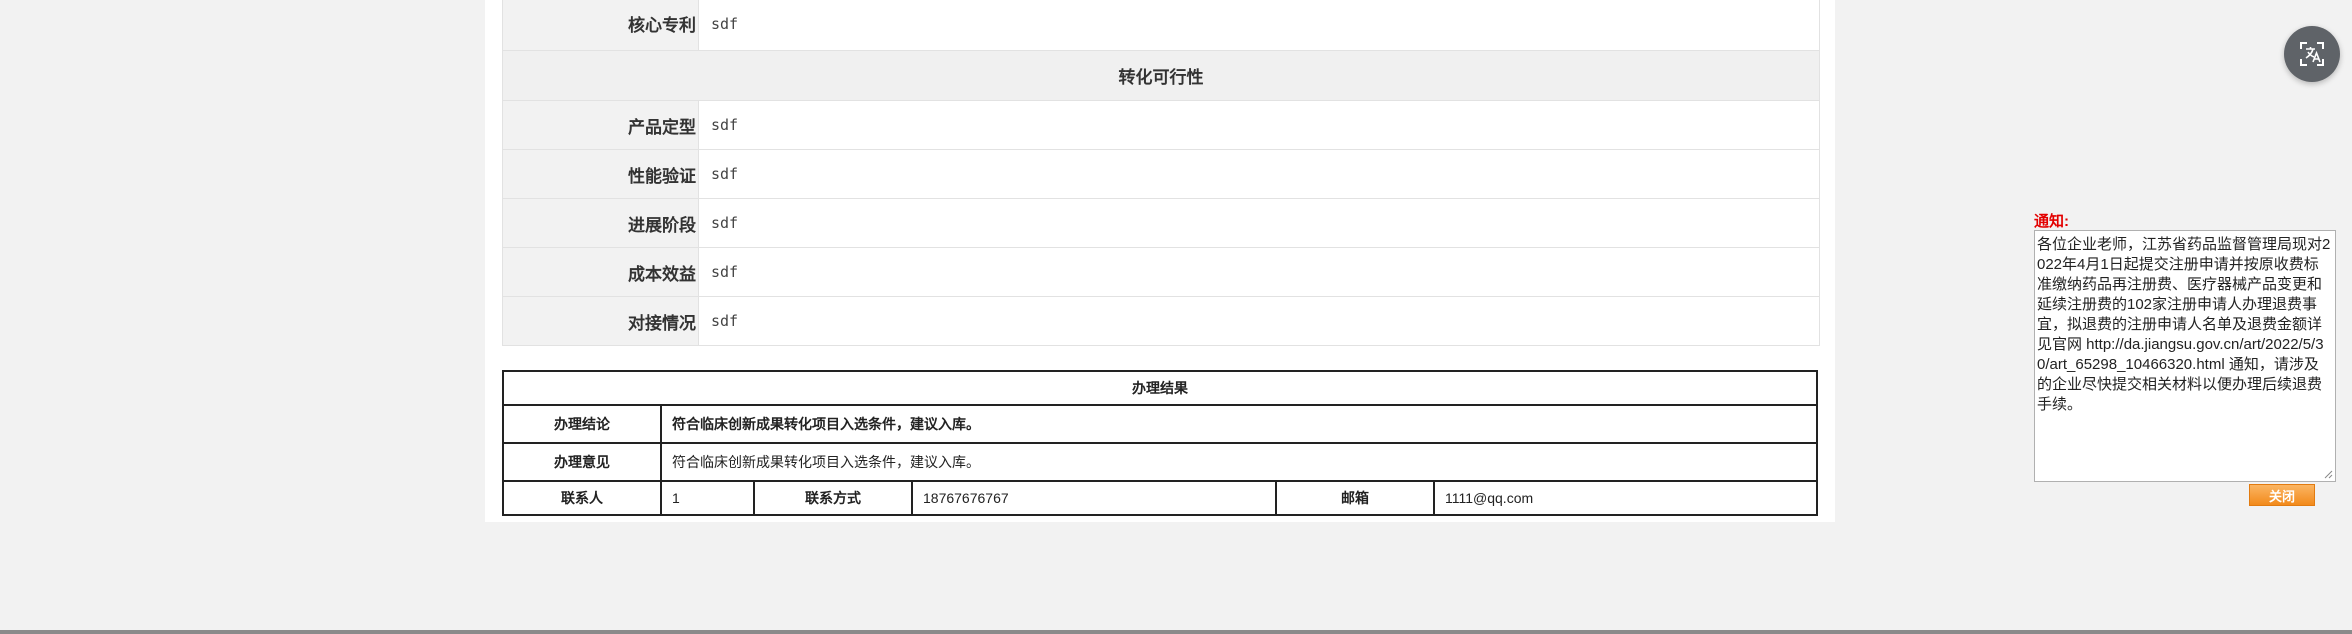 Image resolution: width=2352 pixels, height=634 pixels. I want to click on detail-row-cost-benefit: 成本效益 sdf, so click(1161, 272).